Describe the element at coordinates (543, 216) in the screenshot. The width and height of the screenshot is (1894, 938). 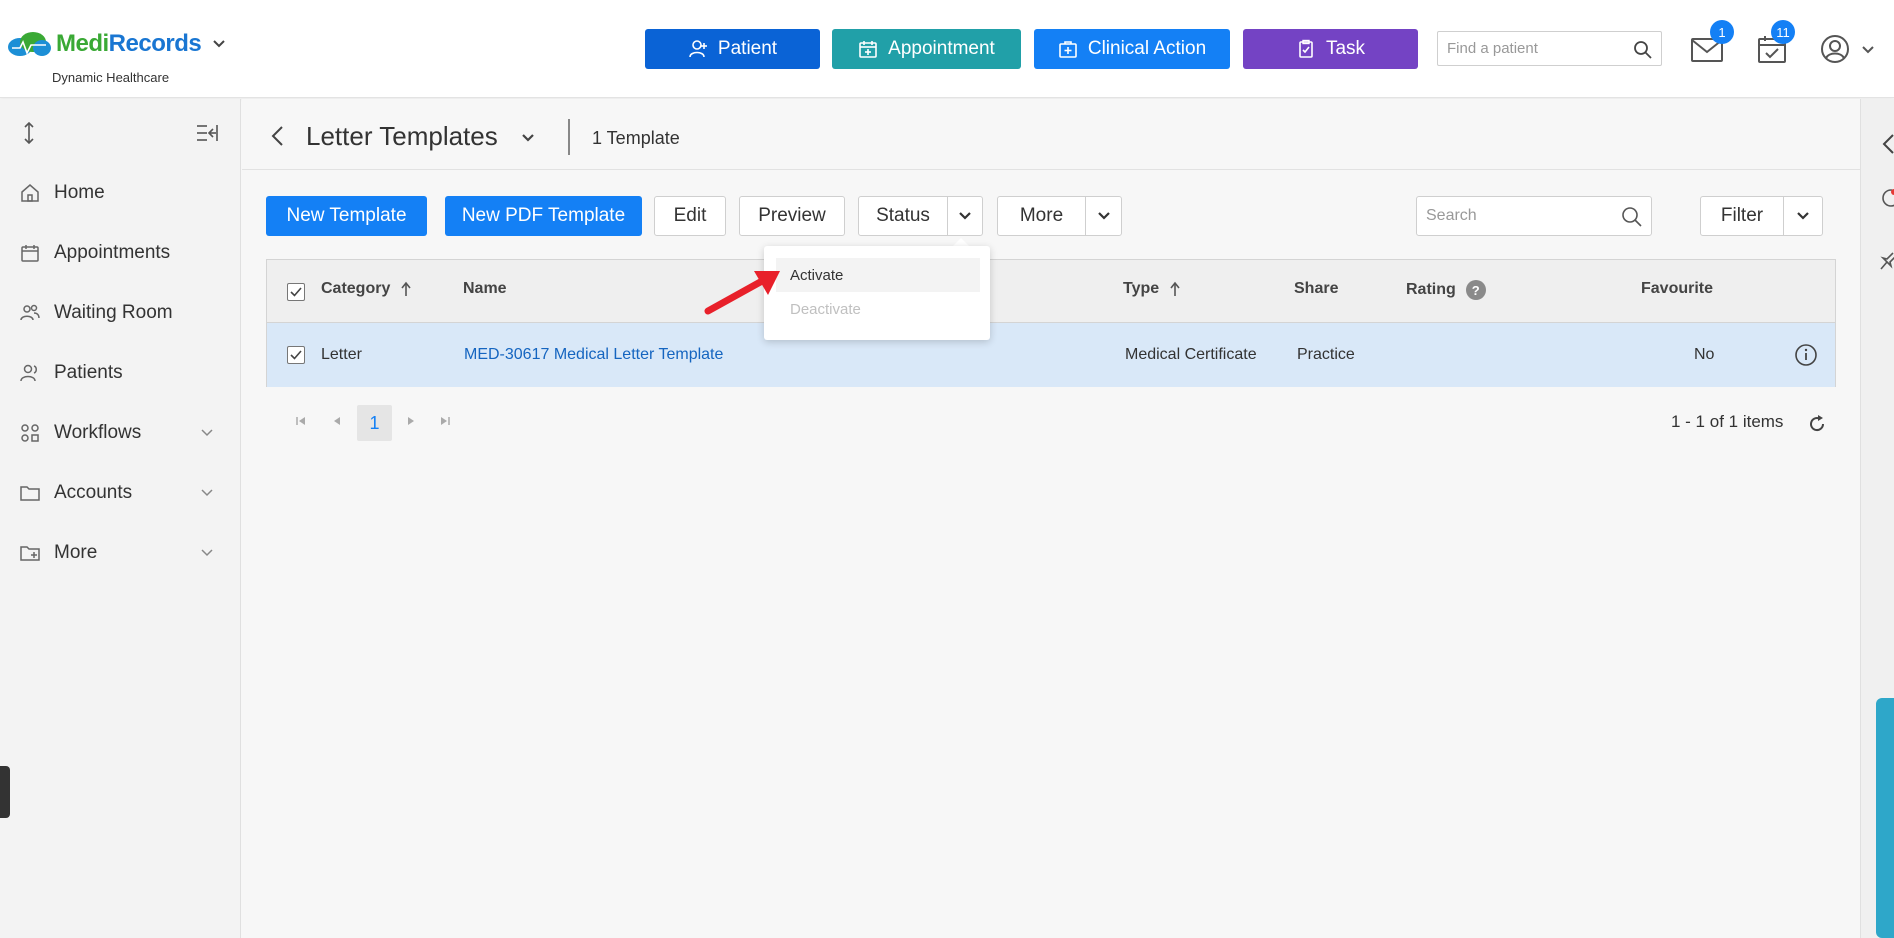
I see `new-pdf-template-button: New PDF Template` at that location.